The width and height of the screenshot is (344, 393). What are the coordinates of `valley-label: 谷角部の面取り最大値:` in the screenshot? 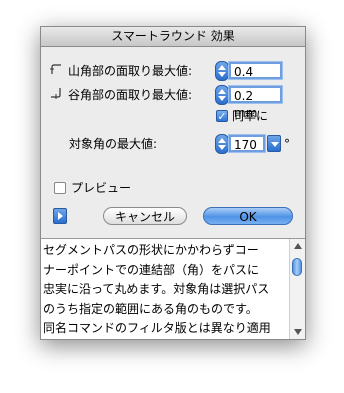 It's located at (130, 95).